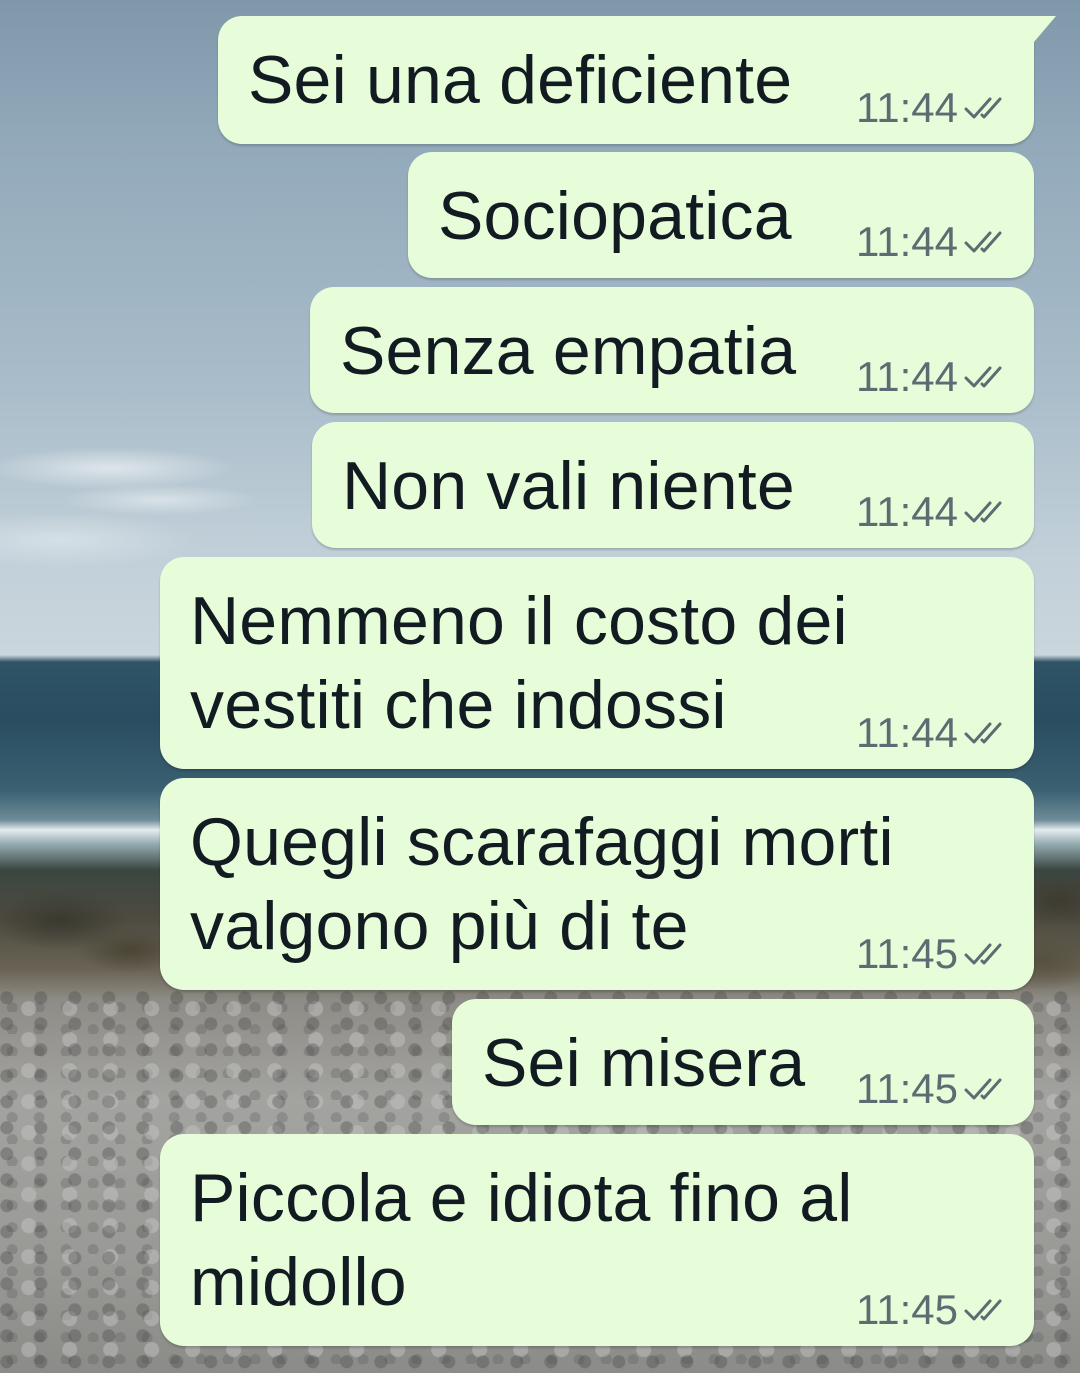 Image resolution: width=1080 pixels, height=1373 pixels. I want to click on message-text: Non vali niente, so click(568, 486).